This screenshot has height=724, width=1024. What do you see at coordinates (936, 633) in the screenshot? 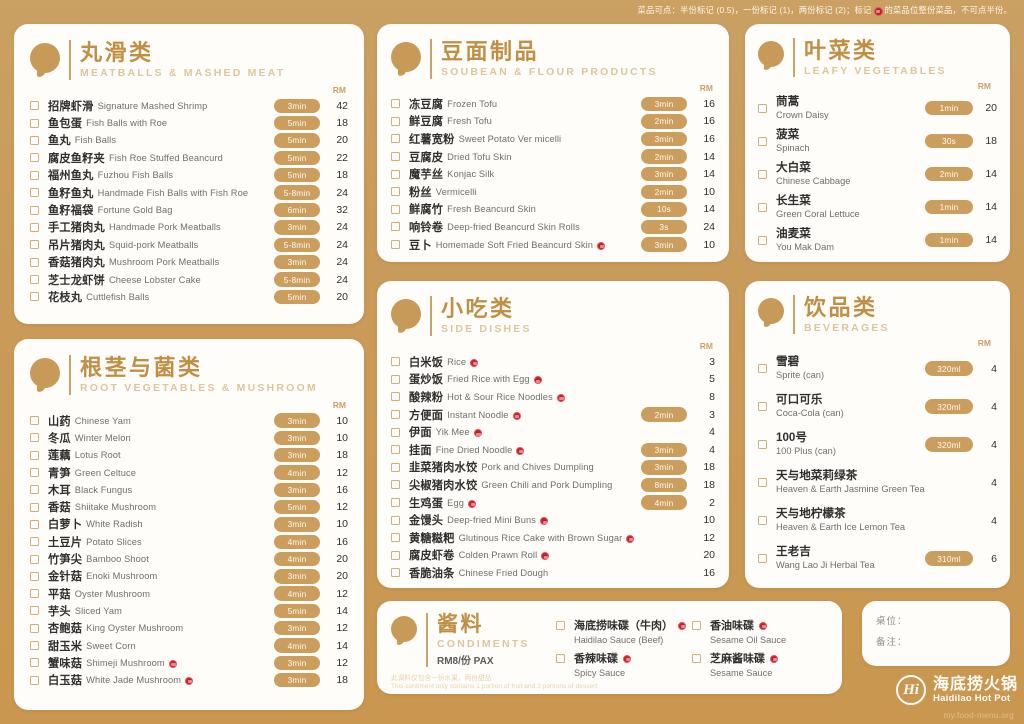
I see `table-note-box: 桌位： 备注：` at bounding box center [936, 633].